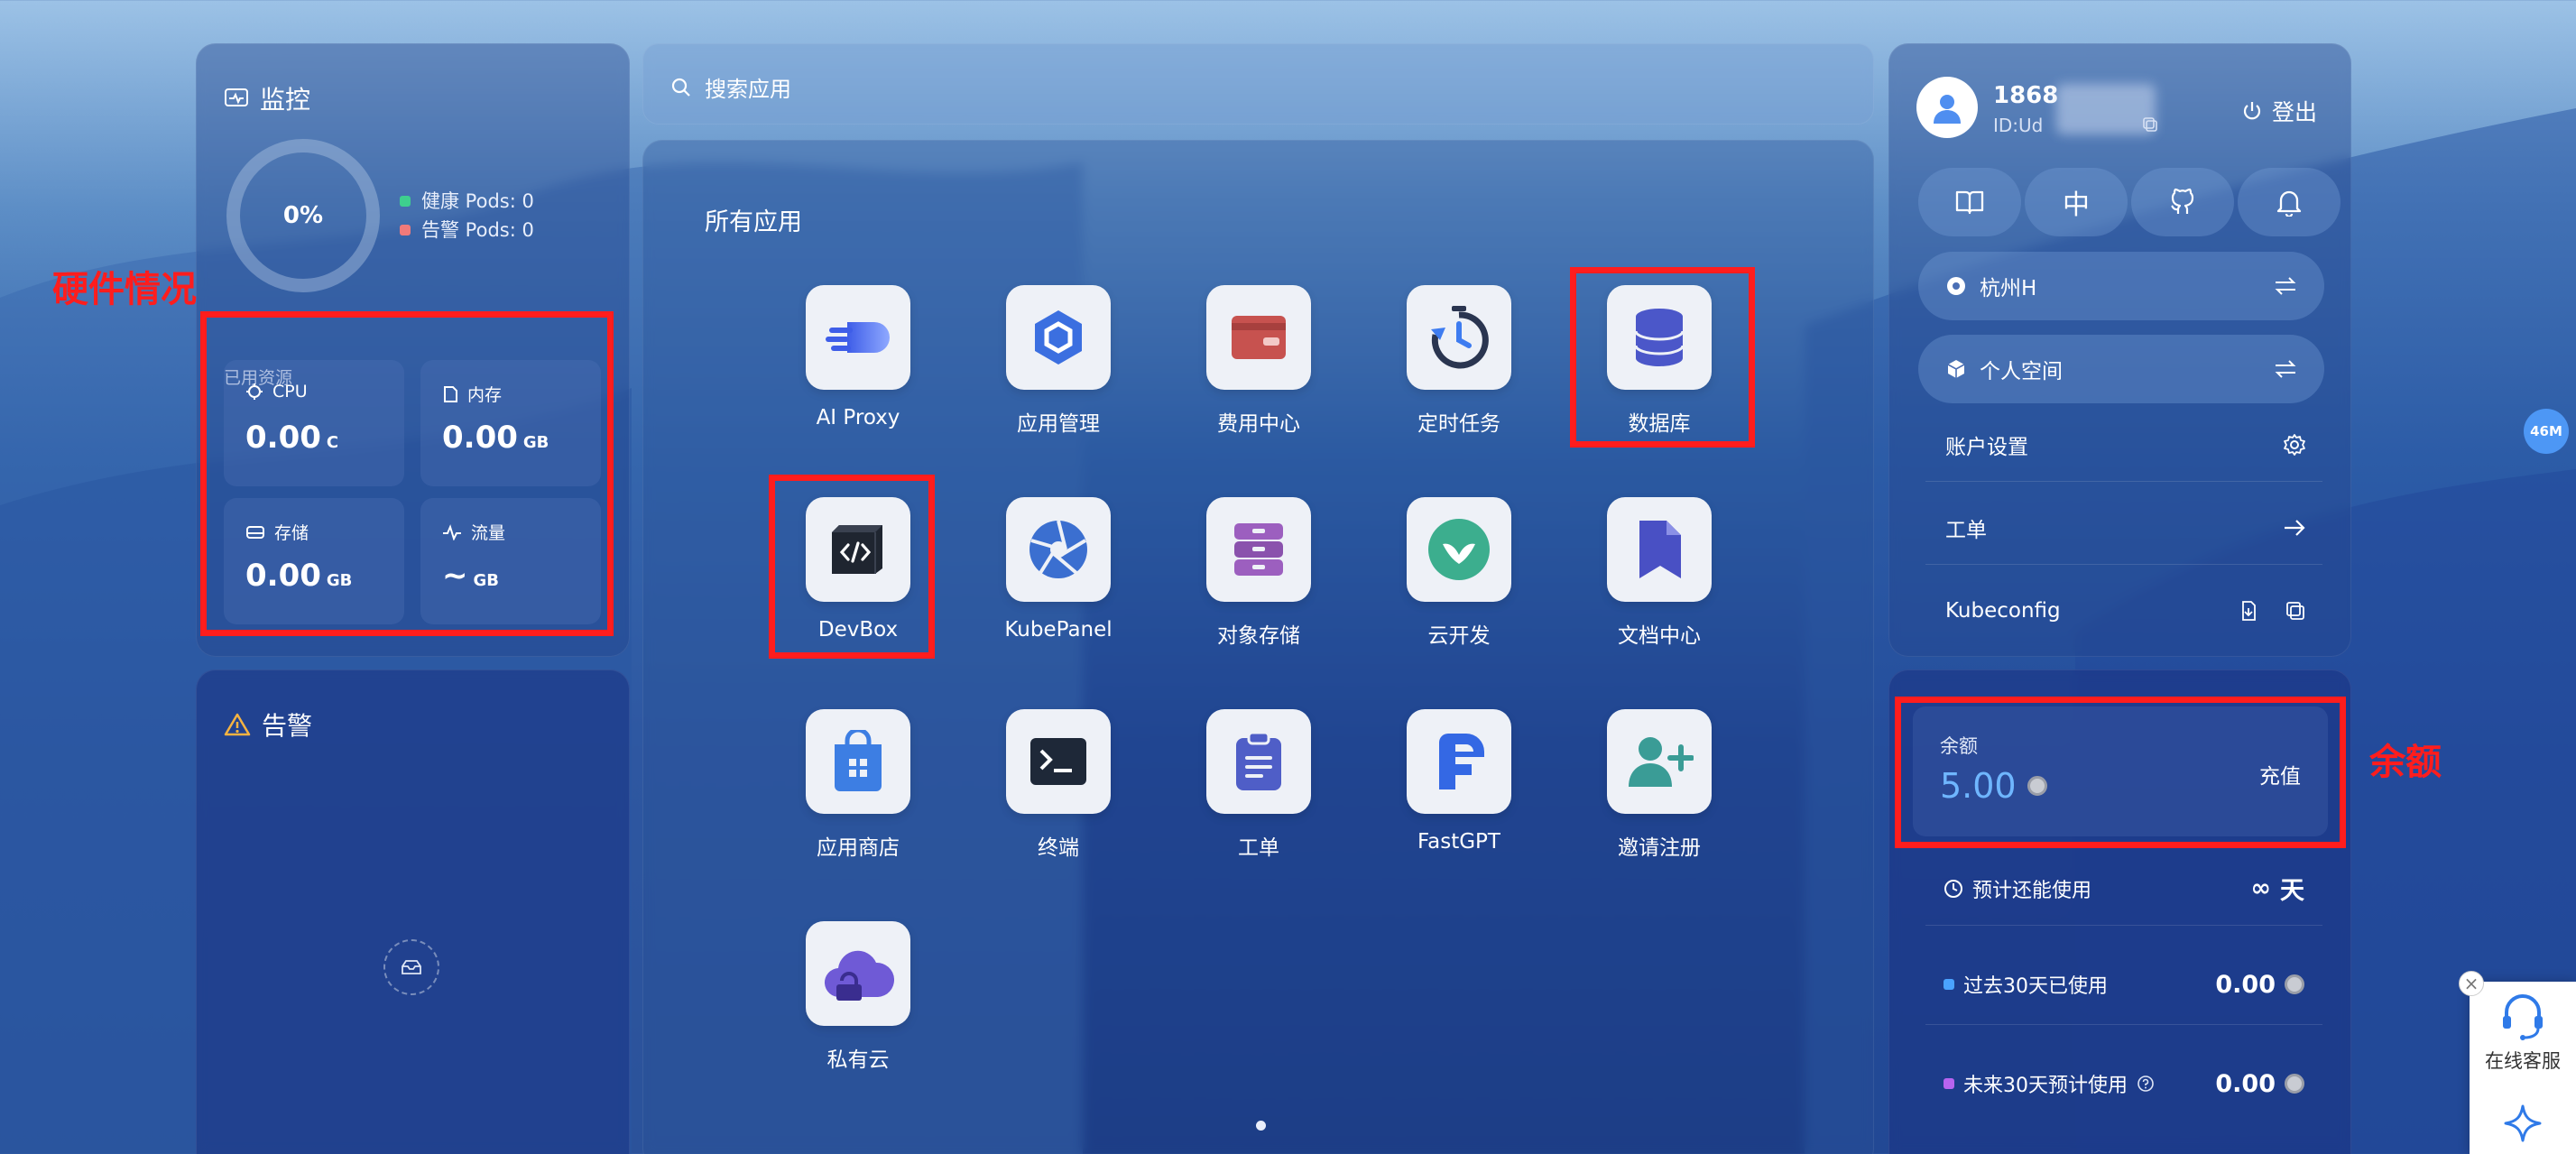  What do you see at coordinates (1459, 636) in the screenshot?
I see `app-label: 云开发` at bounding box center [1459, 636].